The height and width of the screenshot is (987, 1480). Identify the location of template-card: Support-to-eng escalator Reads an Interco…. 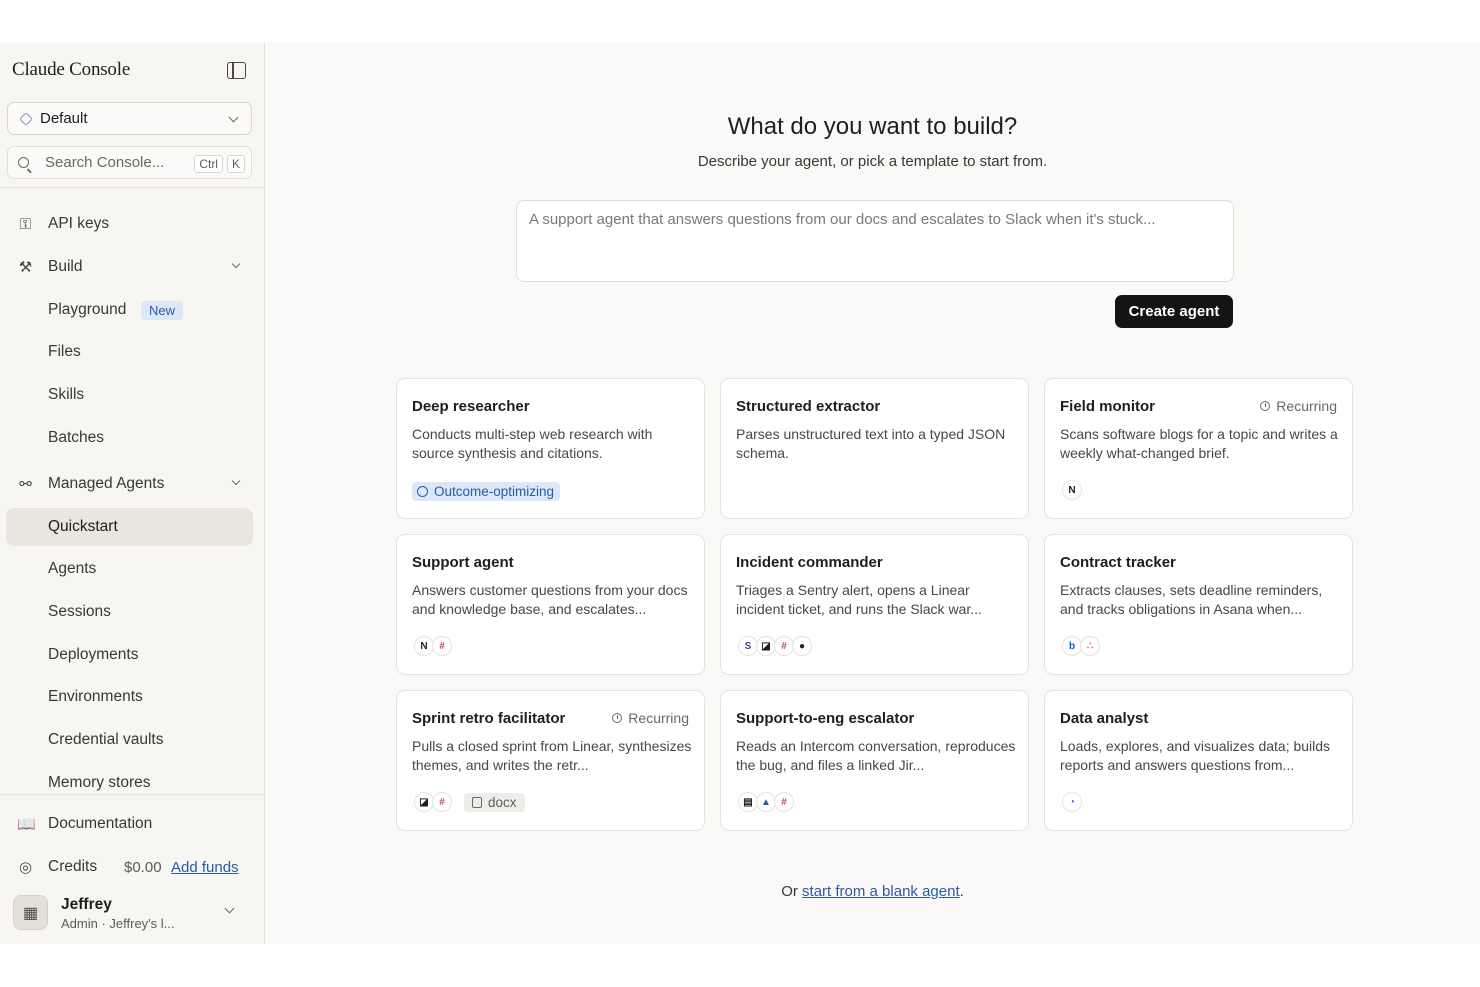
(874, 760).